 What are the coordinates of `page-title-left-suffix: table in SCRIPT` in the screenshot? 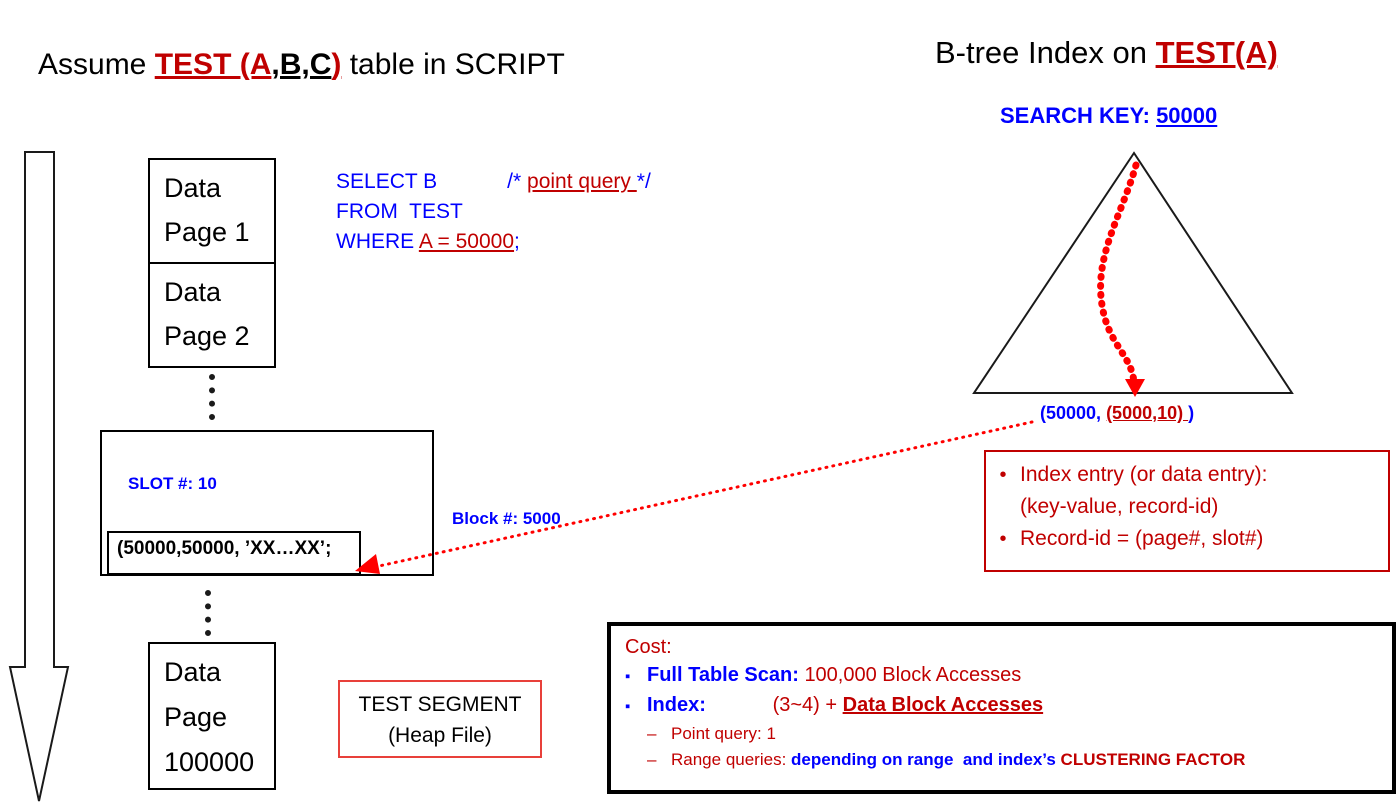 It's located at (453, 64).